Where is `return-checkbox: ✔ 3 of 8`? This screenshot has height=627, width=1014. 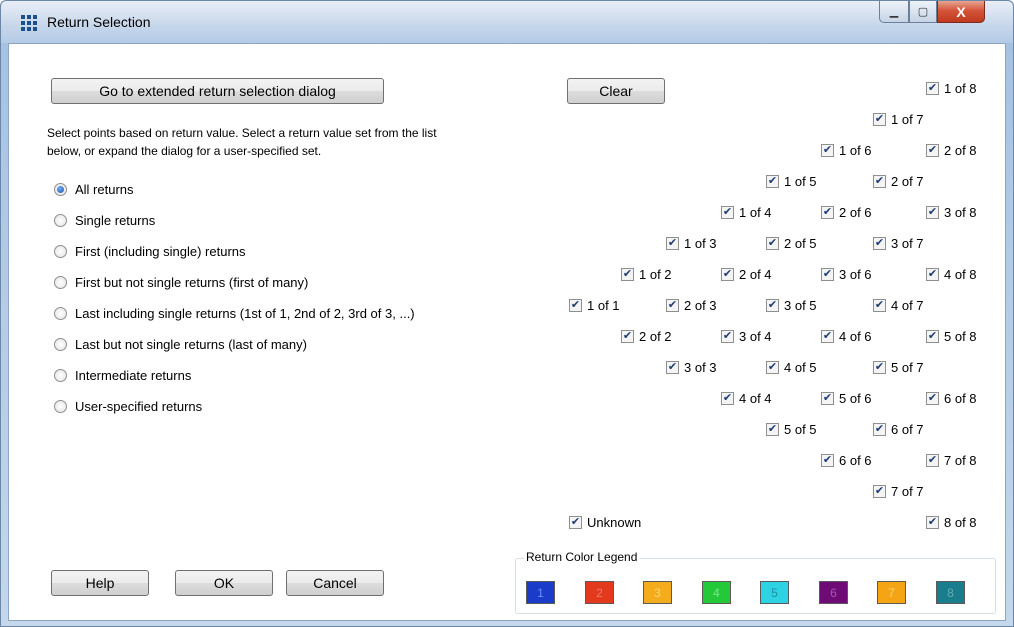
return-checkbox: ✔ 3 of 8 is located at coordinates (951, 212).